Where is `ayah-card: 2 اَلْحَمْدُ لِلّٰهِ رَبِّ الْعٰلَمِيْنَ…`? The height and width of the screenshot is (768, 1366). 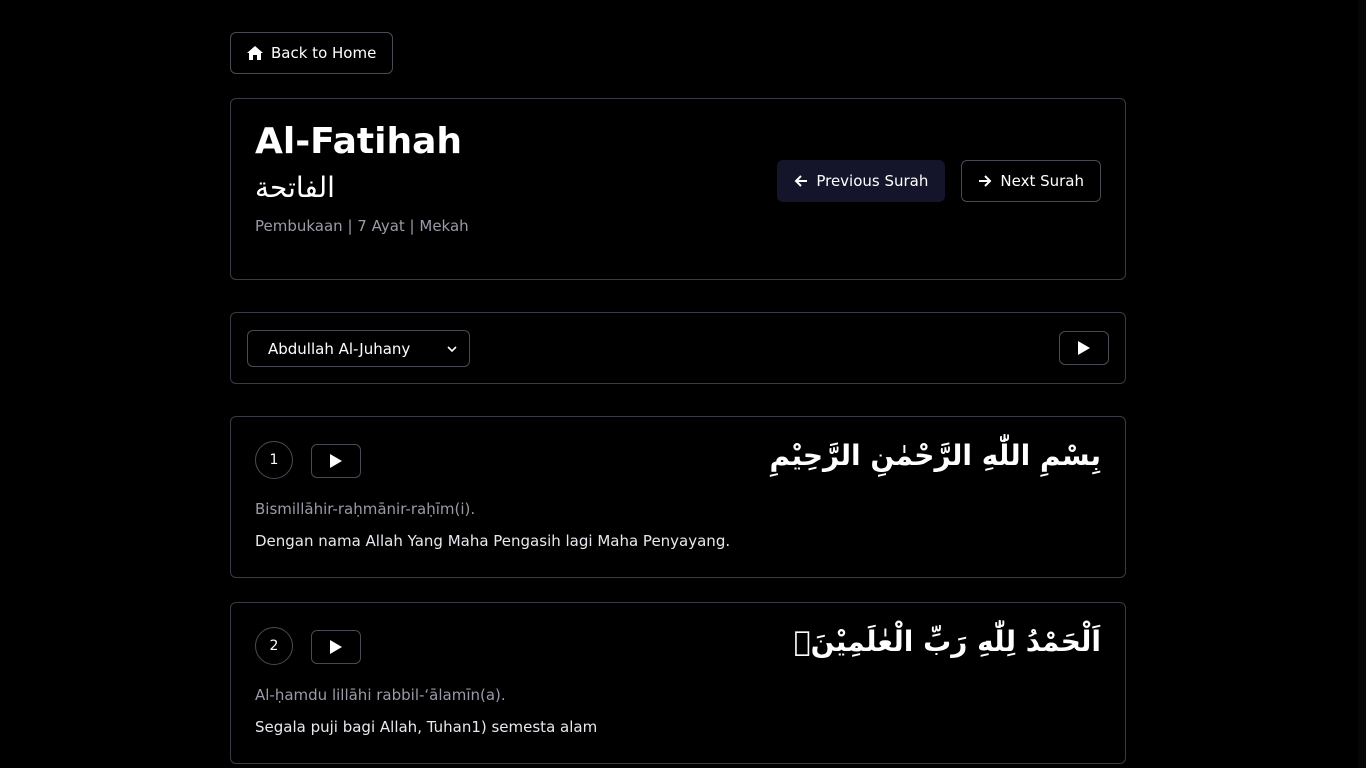 ayah-card: 2 اَلْحَمْدُ لِلّٰهِ رَبِّ الْعٰلَمِيْنَ… is located at coordinates (678, 683).